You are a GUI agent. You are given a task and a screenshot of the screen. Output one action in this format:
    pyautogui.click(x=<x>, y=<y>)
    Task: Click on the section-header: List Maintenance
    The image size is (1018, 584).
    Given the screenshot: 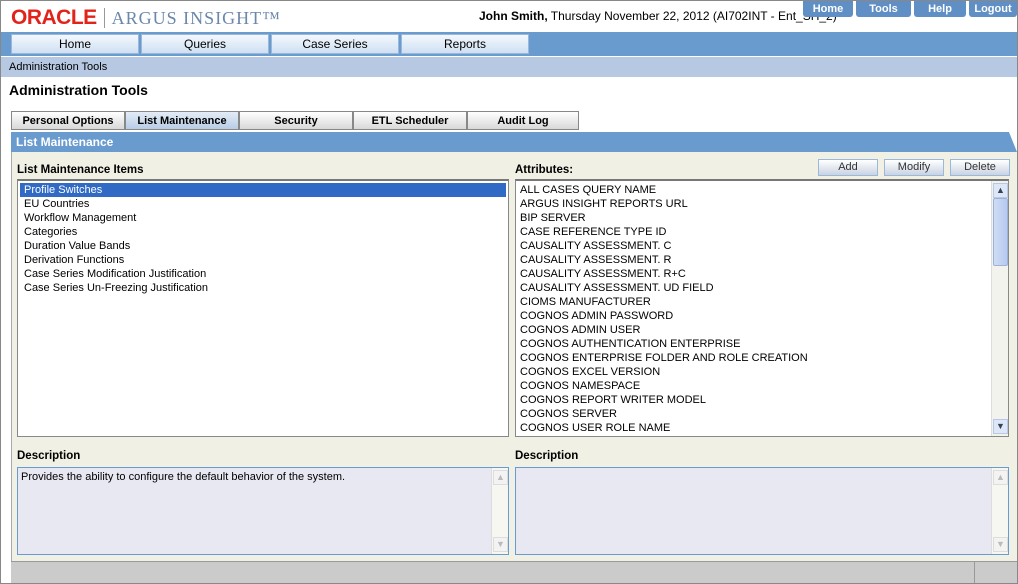 What is the action you would take?
    pyautogui.click(x=514, y=142)
    